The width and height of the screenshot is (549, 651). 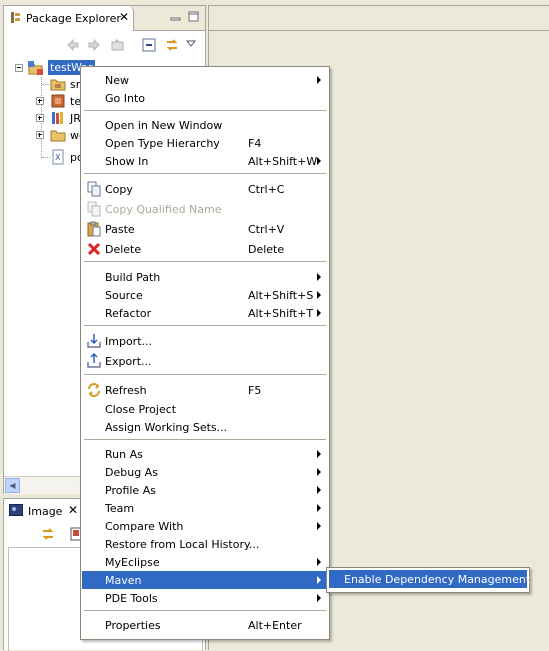 What do you see at coordinates (130, 490) in the screenshot?
I see `menu-item-label: Profile As` at bounding box center [130, 490].